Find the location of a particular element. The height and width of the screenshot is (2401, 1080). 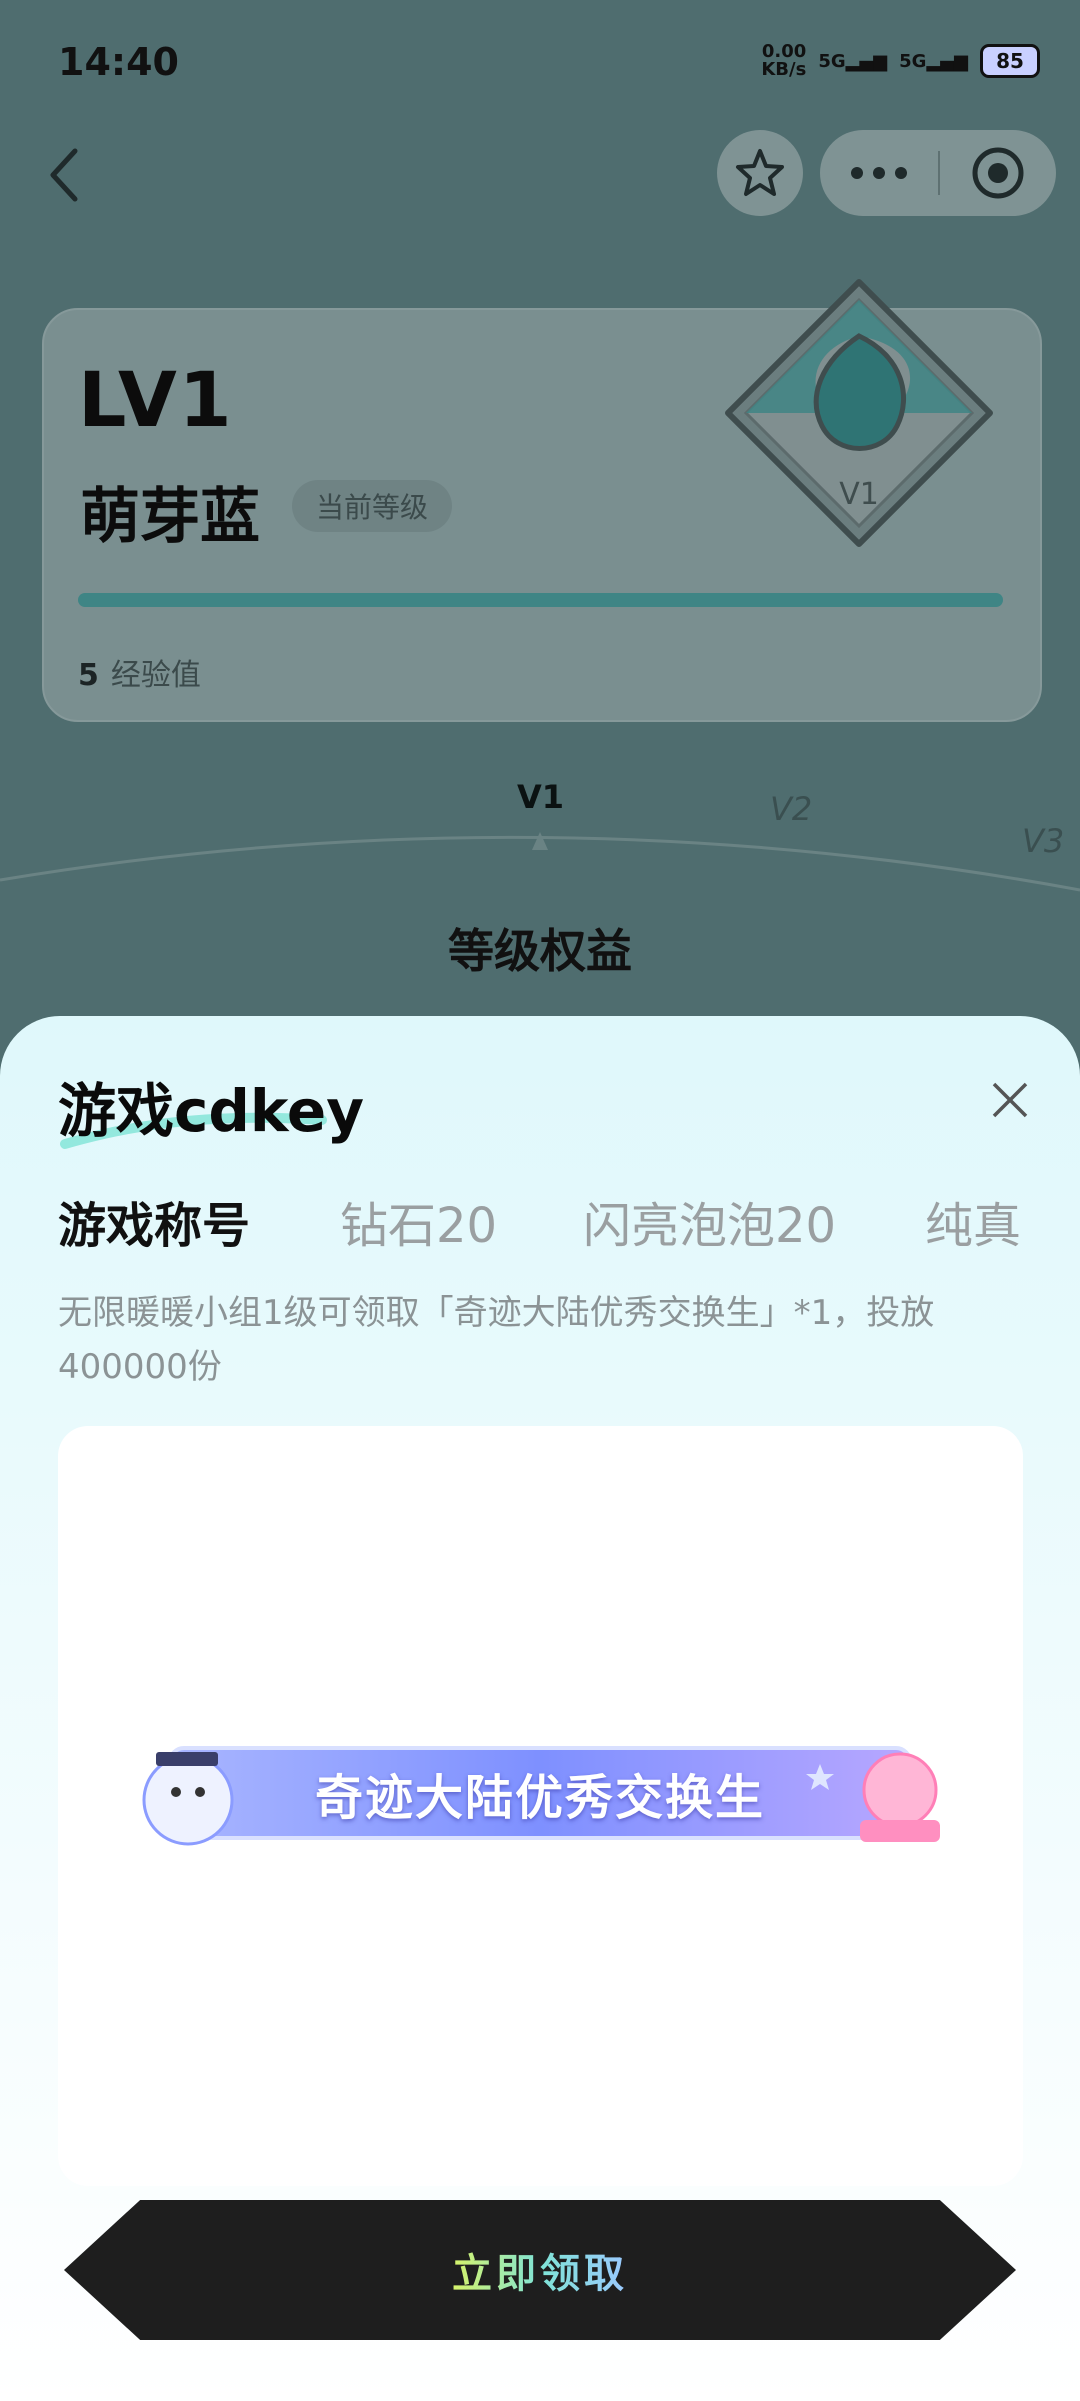

more-dots-icon is located at coordinates (879, 173).